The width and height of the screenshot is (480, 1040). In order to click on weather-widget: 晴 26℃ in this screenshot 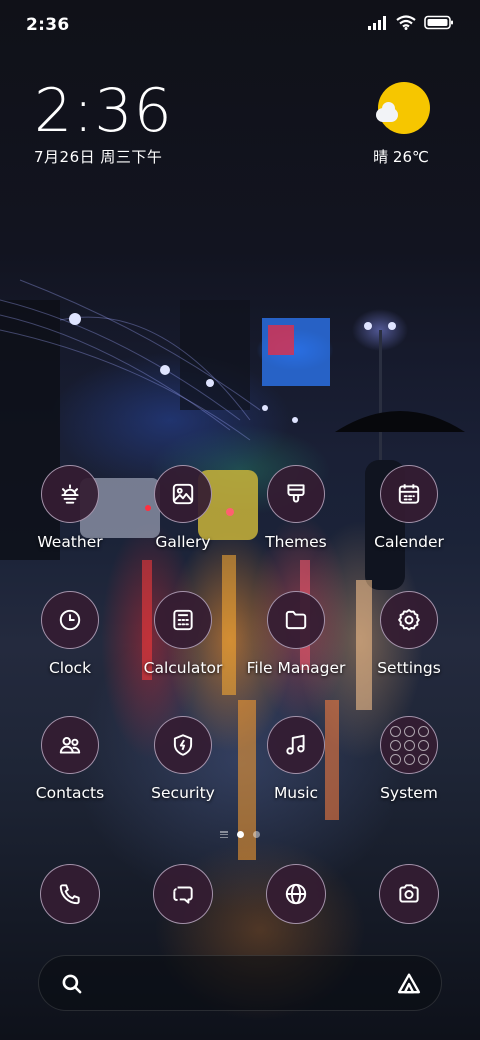, I will do `click(404, 124)`.